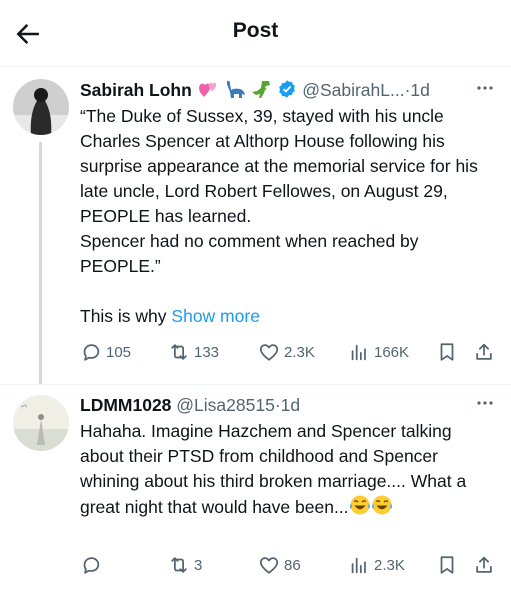  What do you see at coordinates (371, 508) in the screenshot?
I see `laughing-tears-icon` at bounding box center [371, 508].